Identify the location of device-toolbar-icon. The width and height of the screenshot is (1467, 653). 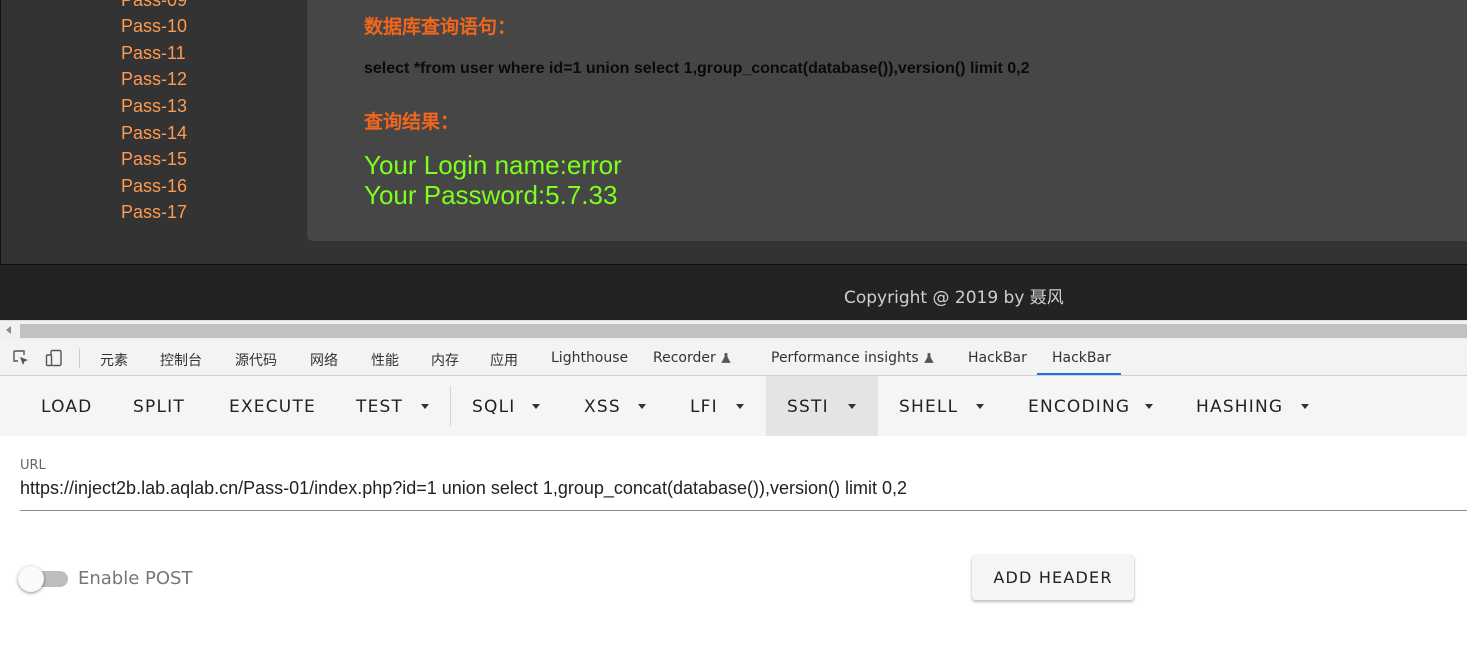
(54, 358).